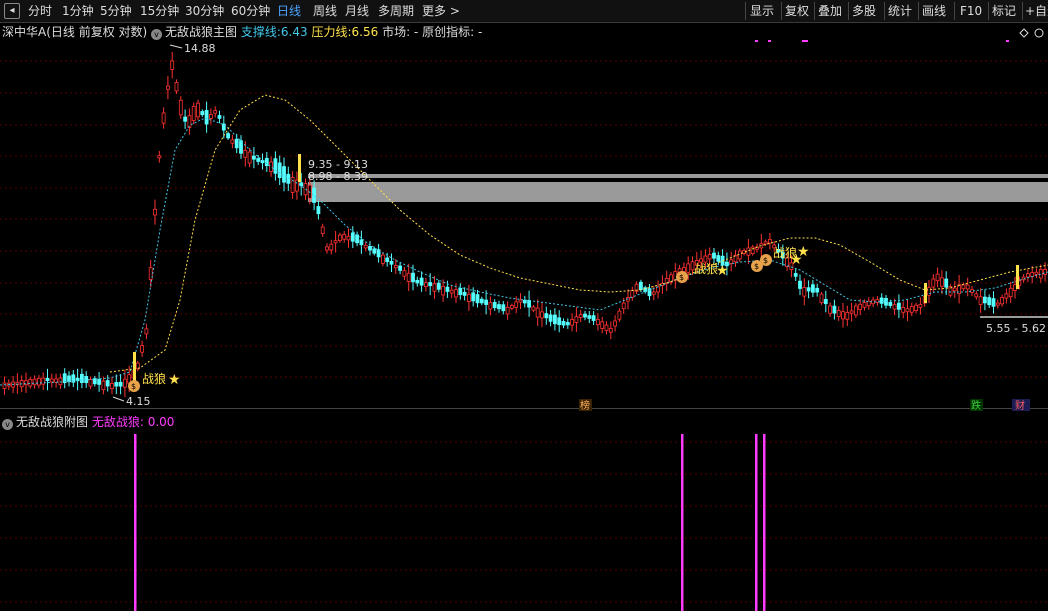  I want to click on low-price-label: 4.15, so click(138, 401).